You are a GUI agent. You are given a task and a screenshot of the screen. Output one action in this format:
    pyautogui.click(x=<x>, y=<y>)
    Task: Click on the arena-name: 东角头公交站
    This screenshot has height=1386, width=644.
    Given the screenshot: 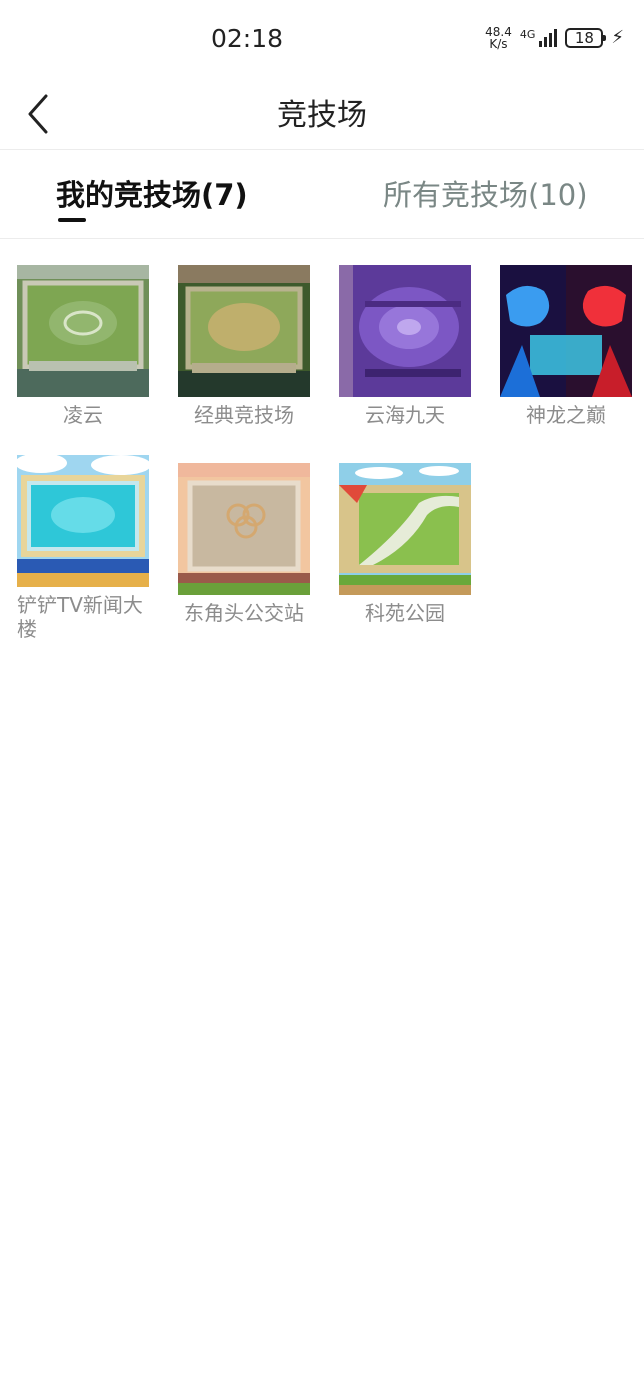 What is the action you would take?
    pyautogui.click(x=244, y=613)
    